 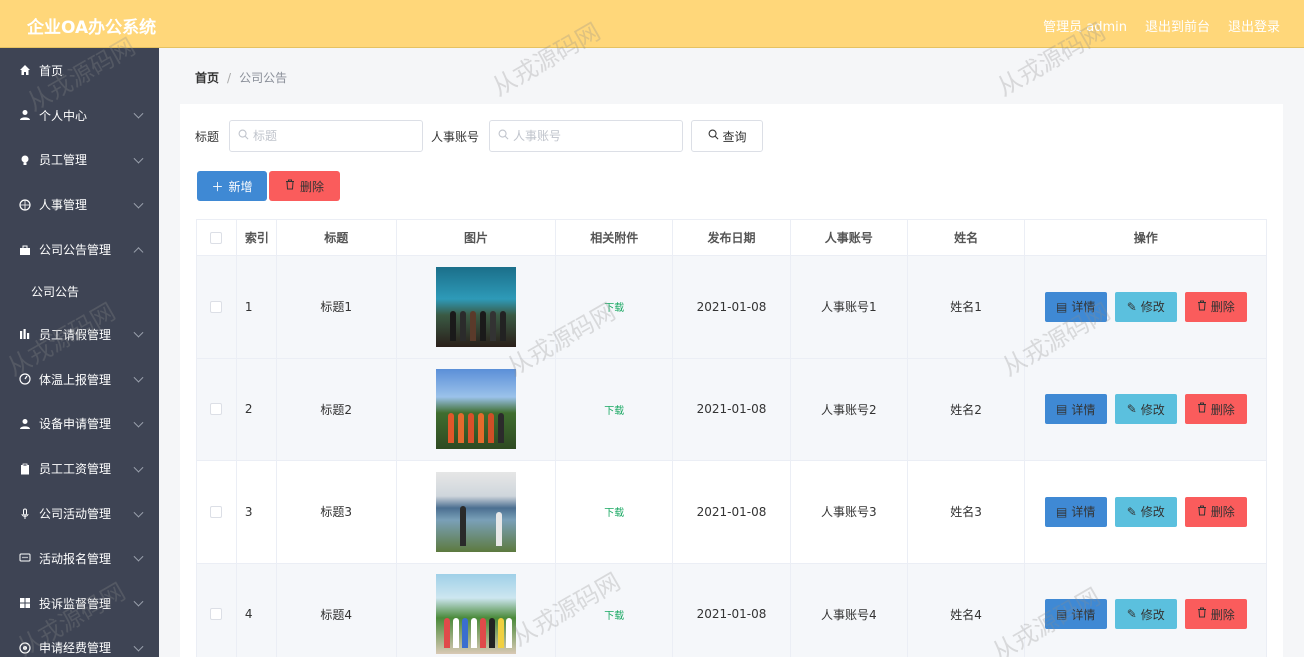 What do you see at coordinates (1177, 25) in the screenshot?
I see `frontend-link: 退出到前台` at bounding box center [1177, 25].